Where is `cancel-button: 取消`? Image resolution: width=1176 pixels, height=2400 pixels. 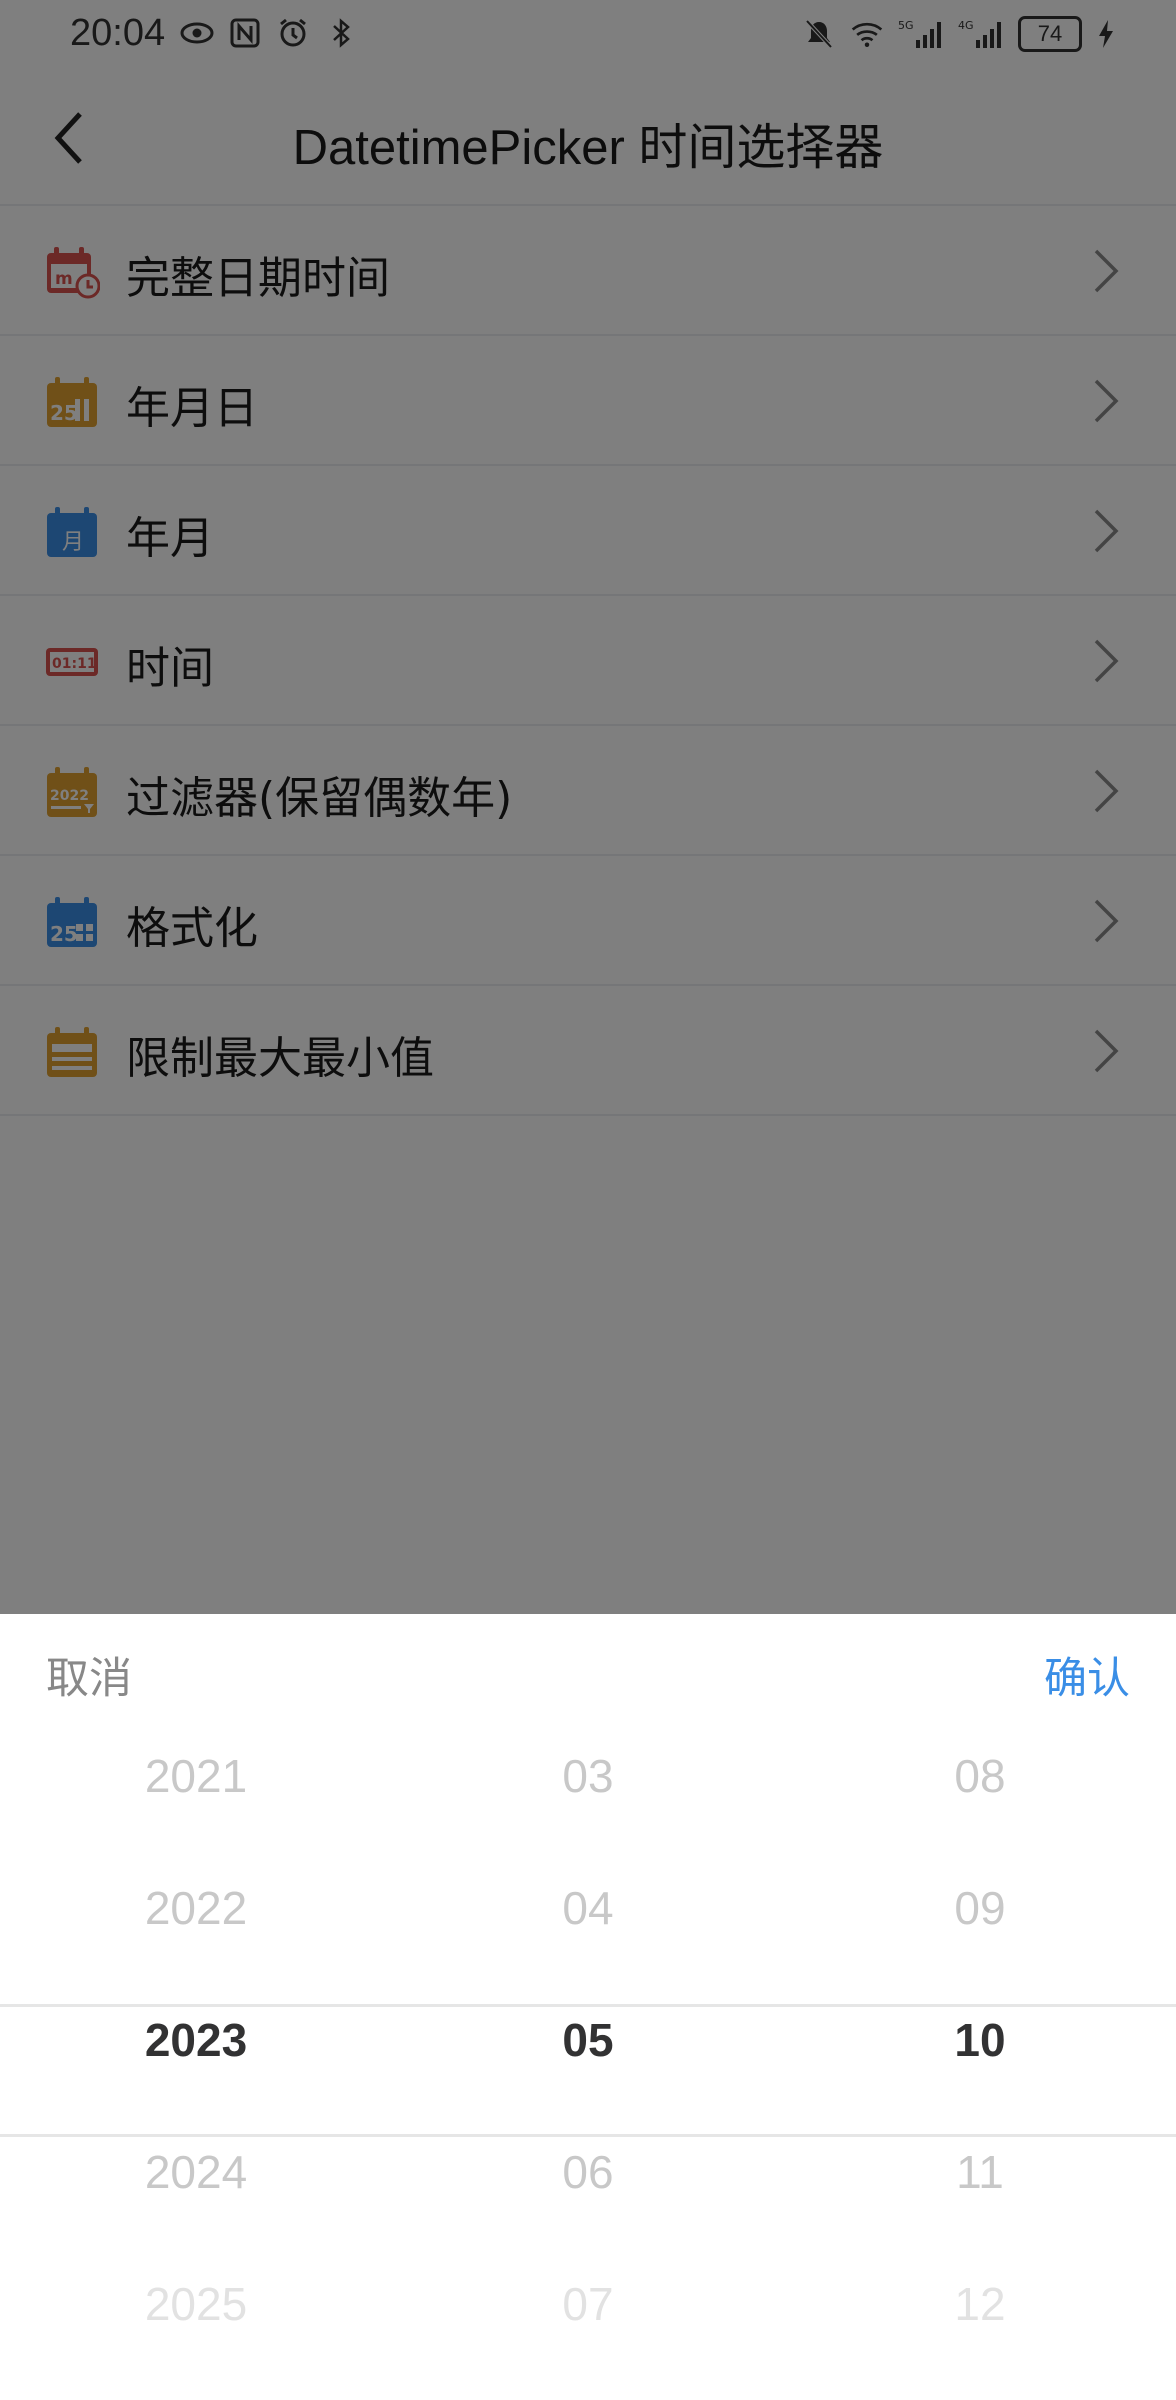
cancel-button: 取消 is located at coordinates (89, 1675).